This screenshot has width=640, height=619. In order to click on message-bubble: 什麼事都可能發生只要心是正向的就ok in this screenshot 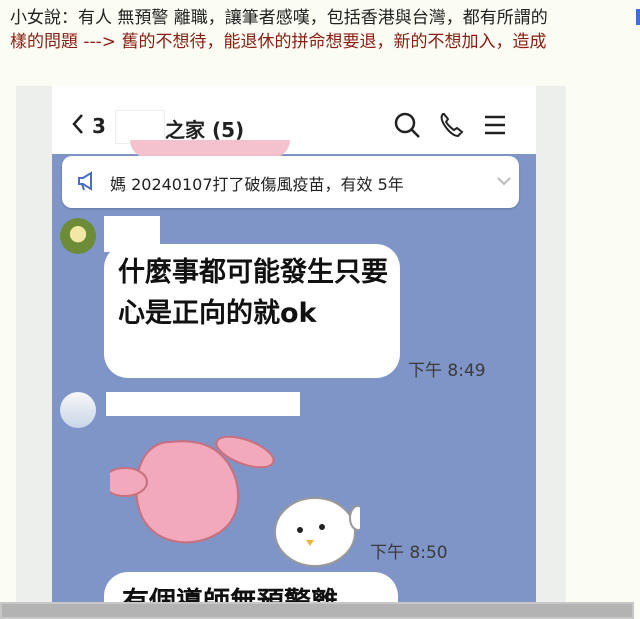, I will do `click(252, 311)`.